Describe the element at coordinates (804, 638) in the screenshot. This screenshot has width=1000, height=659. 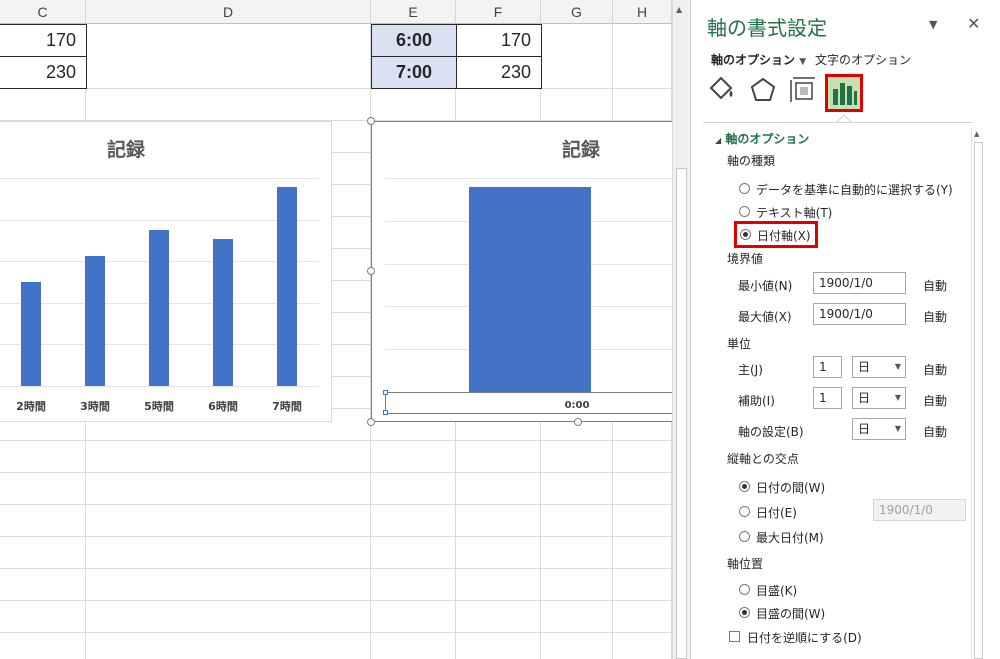
I see `reverse-dates-label: 日付を逆順にする(D)` at that location.